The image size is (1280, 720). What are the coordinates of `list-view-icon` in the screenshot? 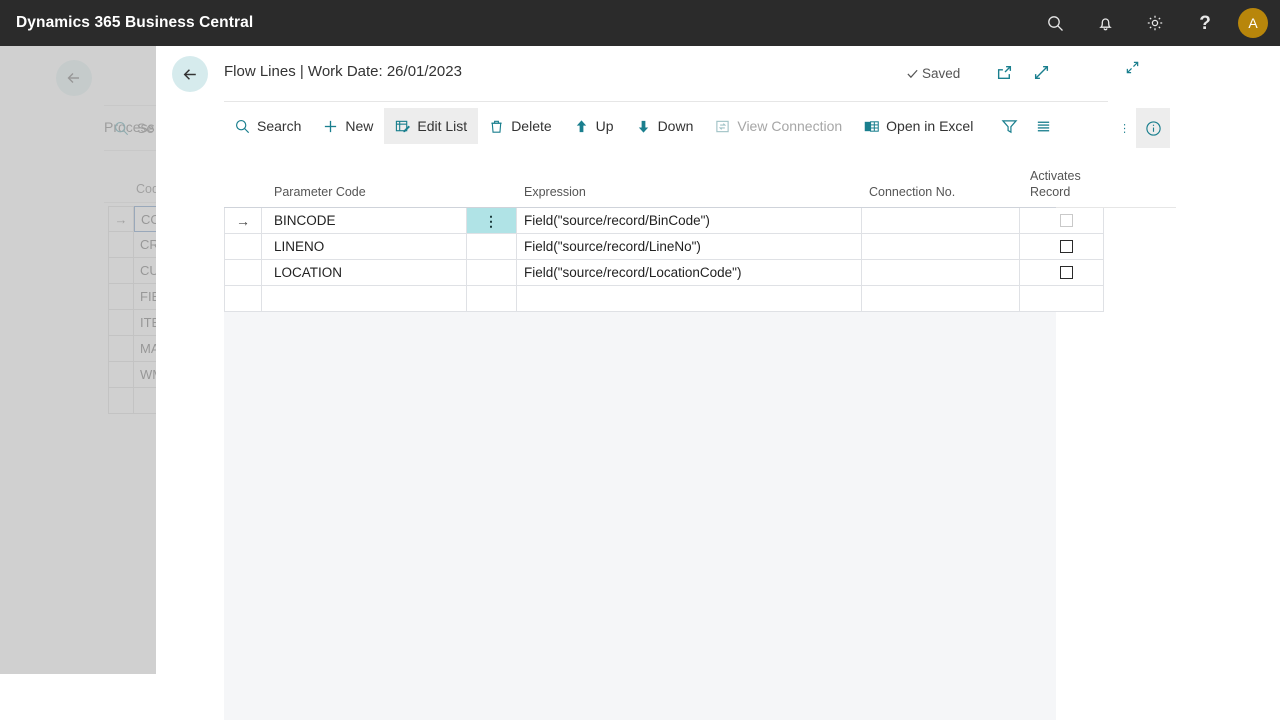 It's located at (1043, 126).